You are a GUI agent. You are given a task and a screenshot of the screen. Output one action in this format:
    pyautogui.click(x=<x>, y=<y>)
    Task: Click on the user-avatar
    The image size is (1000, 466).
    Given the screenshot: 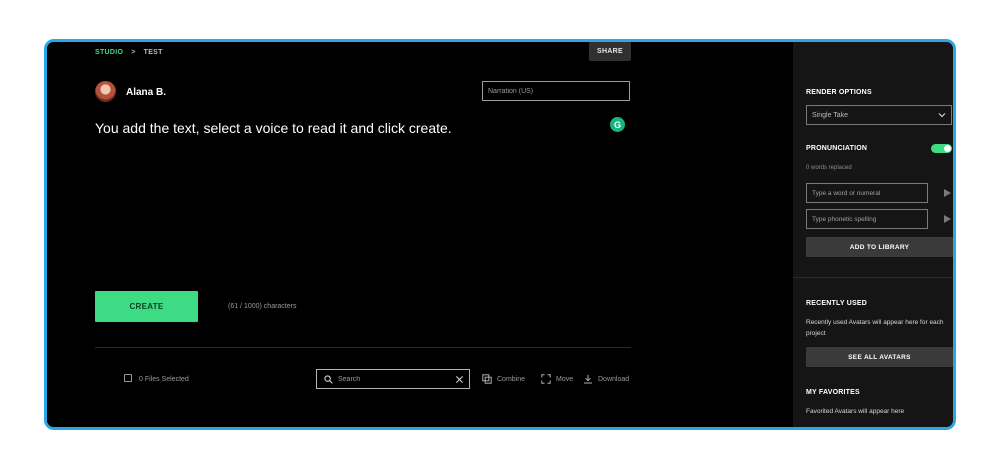 What is the action you would take?
    pyautogui.click(x=105, y=91)
    